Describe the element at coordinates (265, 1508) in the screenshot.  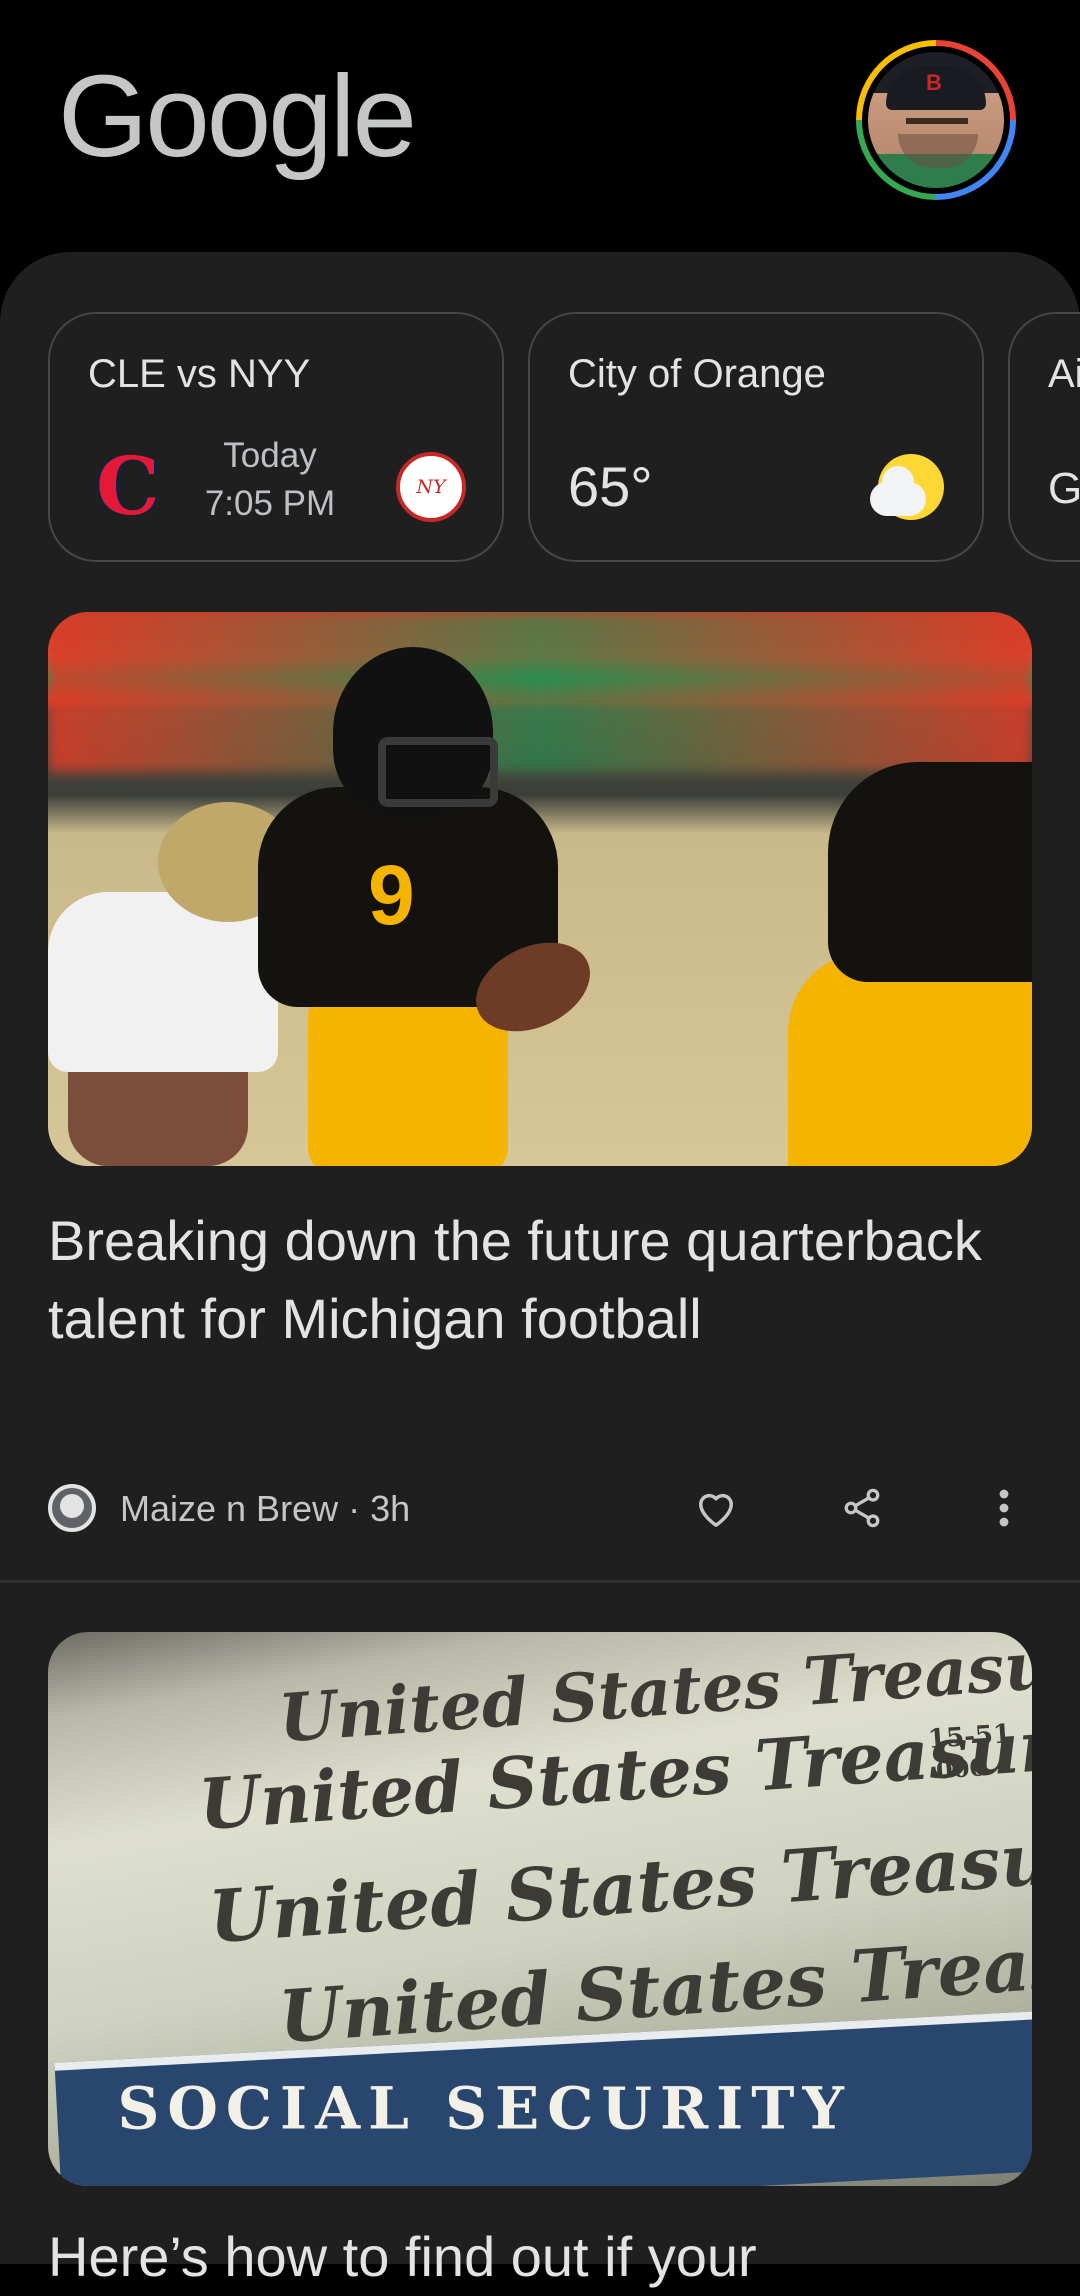
I see `article-source: Maize n Brew · 3h` at that location.